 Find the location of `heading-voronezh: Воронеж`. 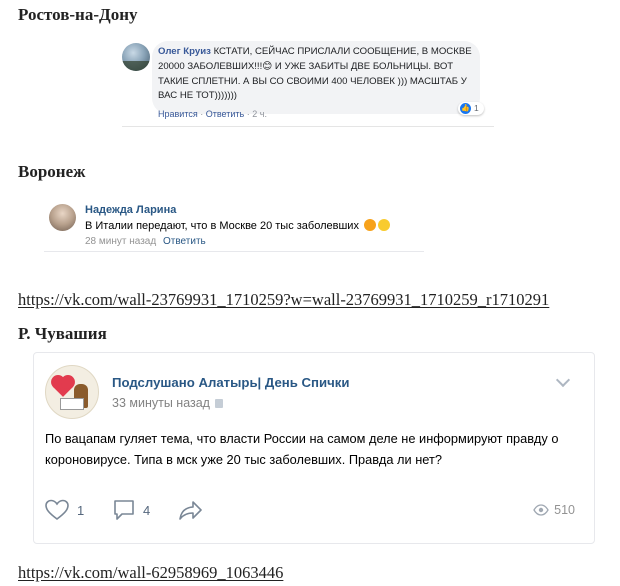

heading-voronezh: Воронеж is located at coordinates (52, 171).